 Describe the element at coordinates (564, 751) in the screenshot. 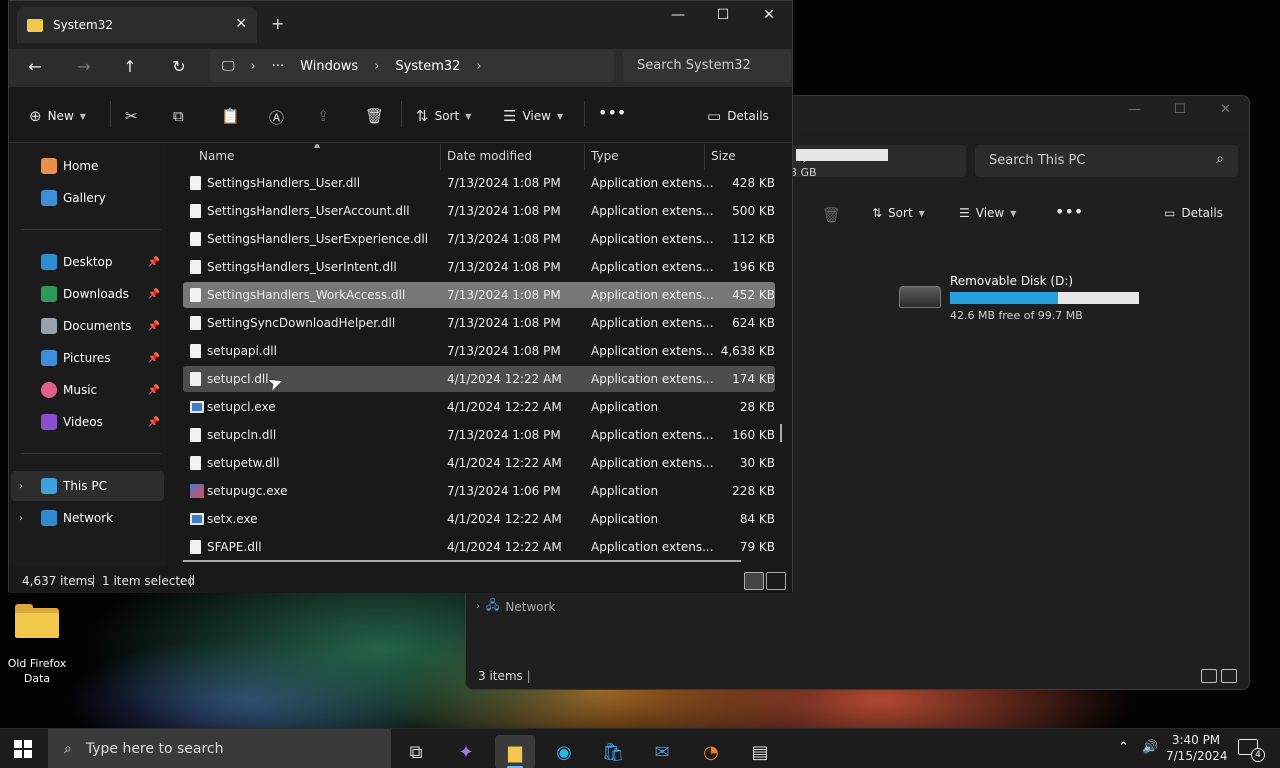

I see `edge-icon: ◉` at that location.